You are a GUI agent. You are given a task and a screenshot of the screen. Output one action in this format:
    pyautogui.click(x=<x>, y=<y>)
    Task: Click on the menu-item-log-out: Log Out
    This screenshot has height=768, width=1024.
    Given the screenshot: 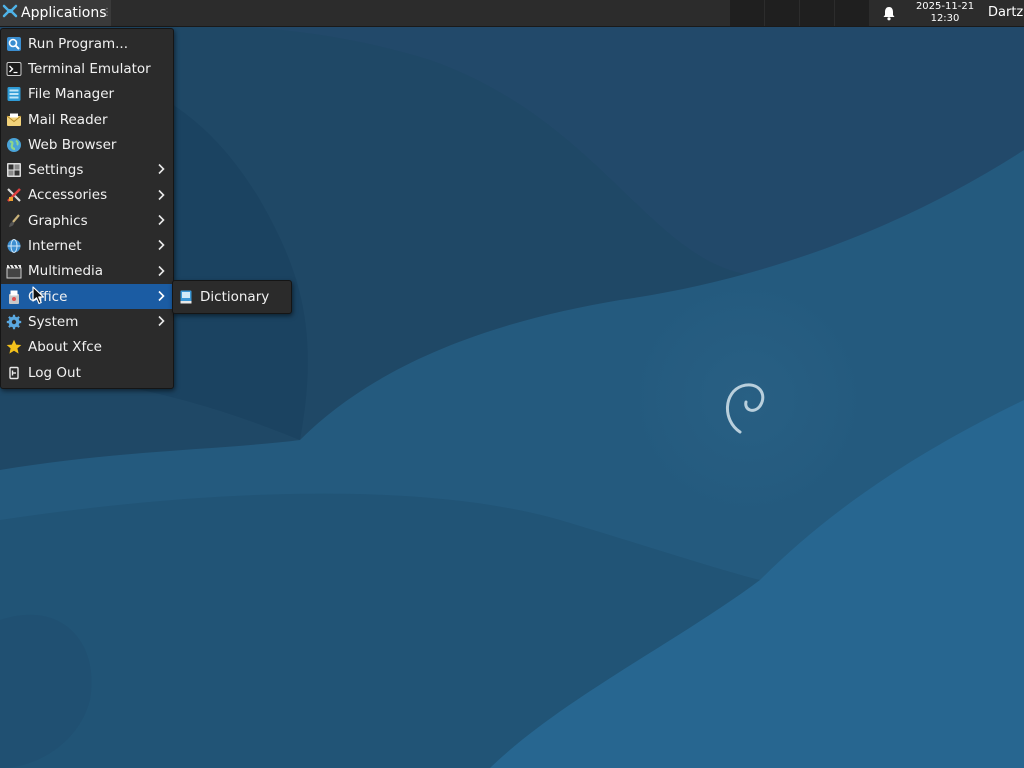 What is the action you would take?
    pyautogui.click(x=87, y=372)
    